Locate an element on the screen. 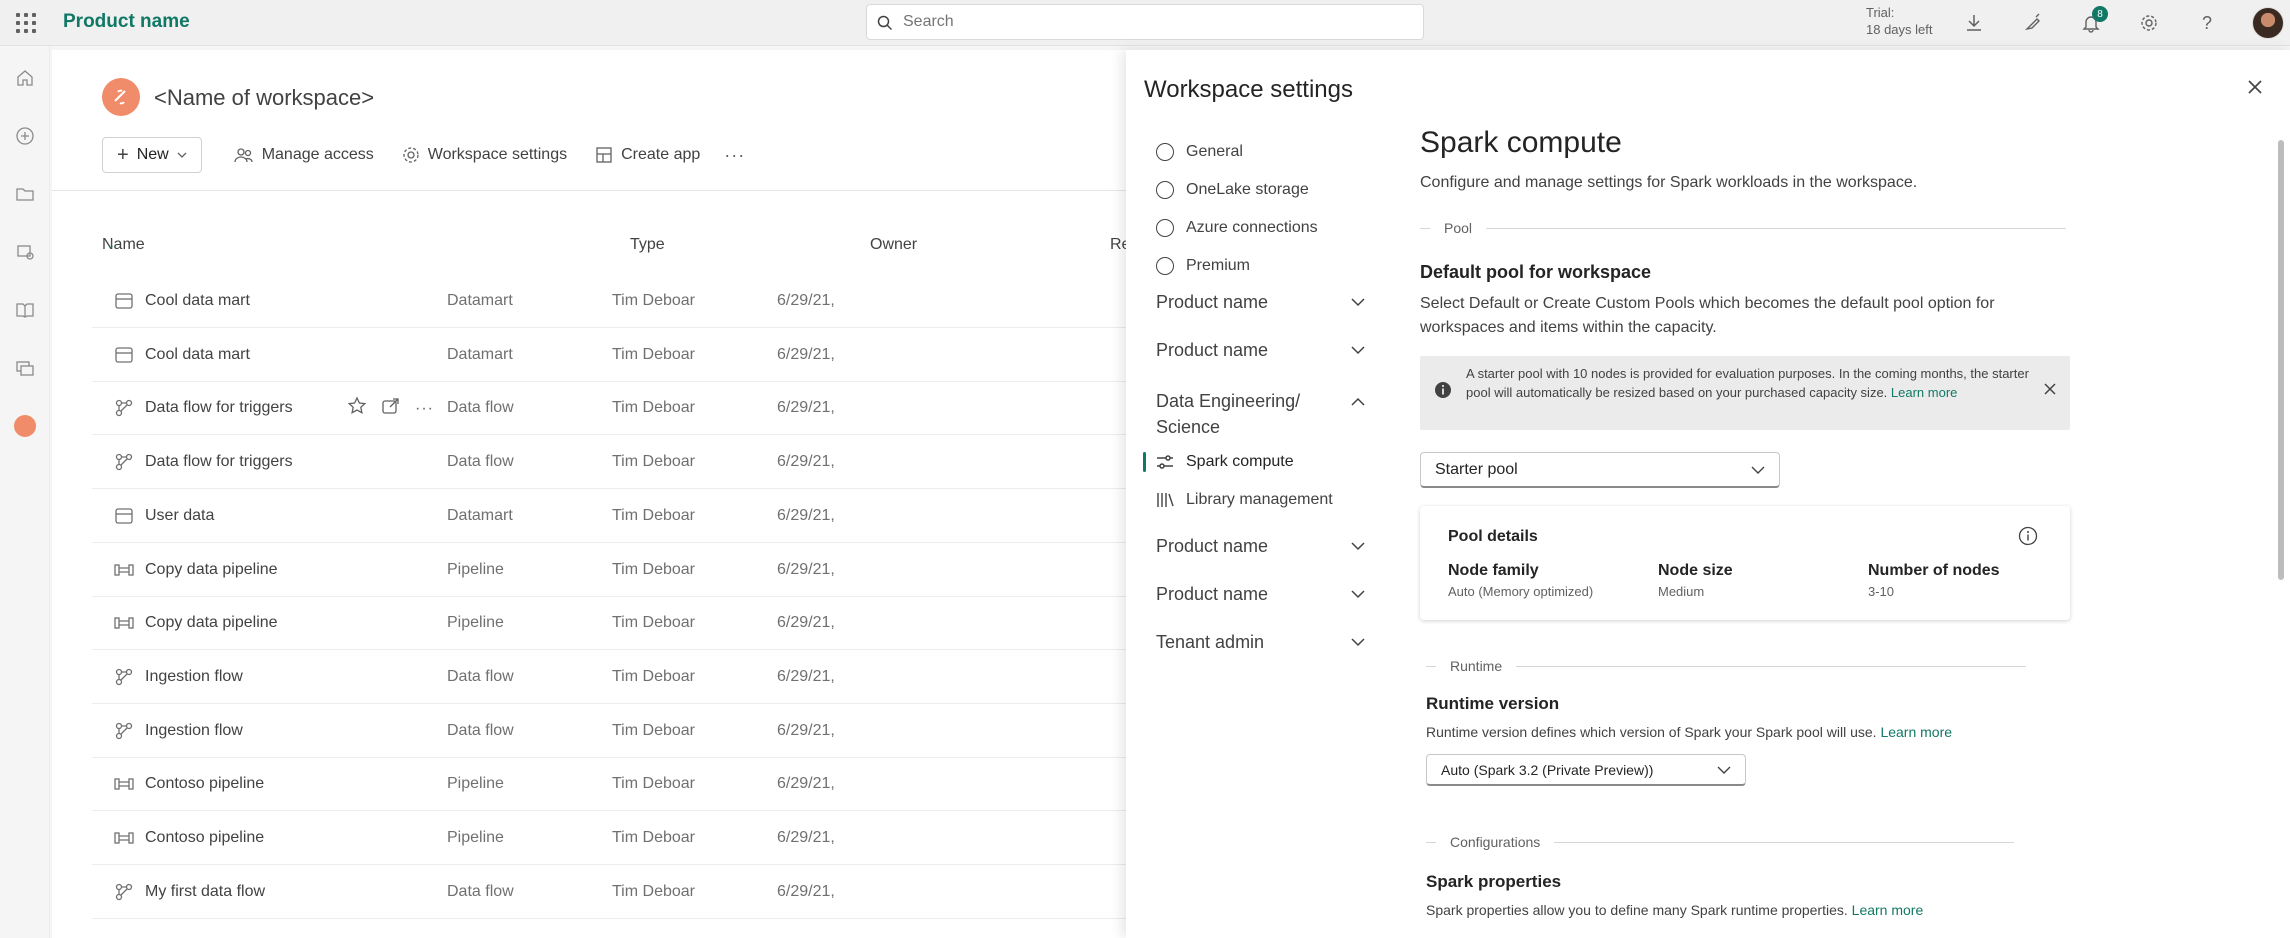 This screenshot has height=938, width=2290. trial-days-left: 18 days left is located at coordinates (1899, 29).